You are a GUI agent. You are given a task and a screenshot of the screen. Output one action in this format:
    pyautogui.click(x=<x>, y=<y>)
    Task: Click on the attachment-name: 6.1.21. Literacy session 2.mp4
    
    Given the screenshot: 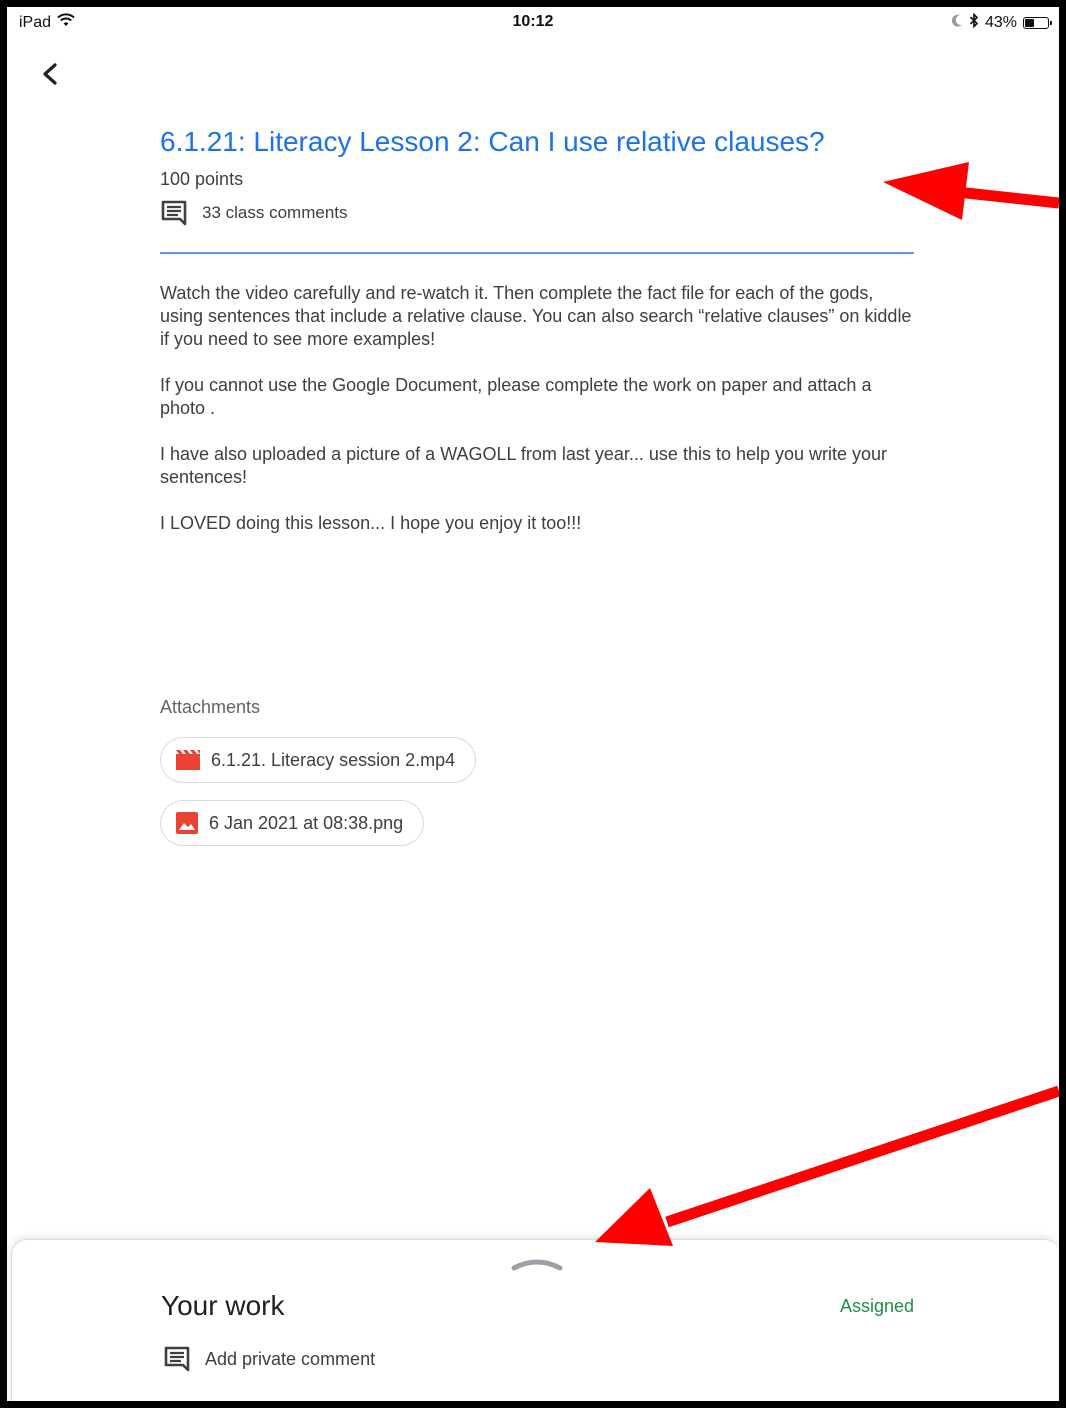 What is the action you would take?
    pyautogui.click(x=333, y=759)
    